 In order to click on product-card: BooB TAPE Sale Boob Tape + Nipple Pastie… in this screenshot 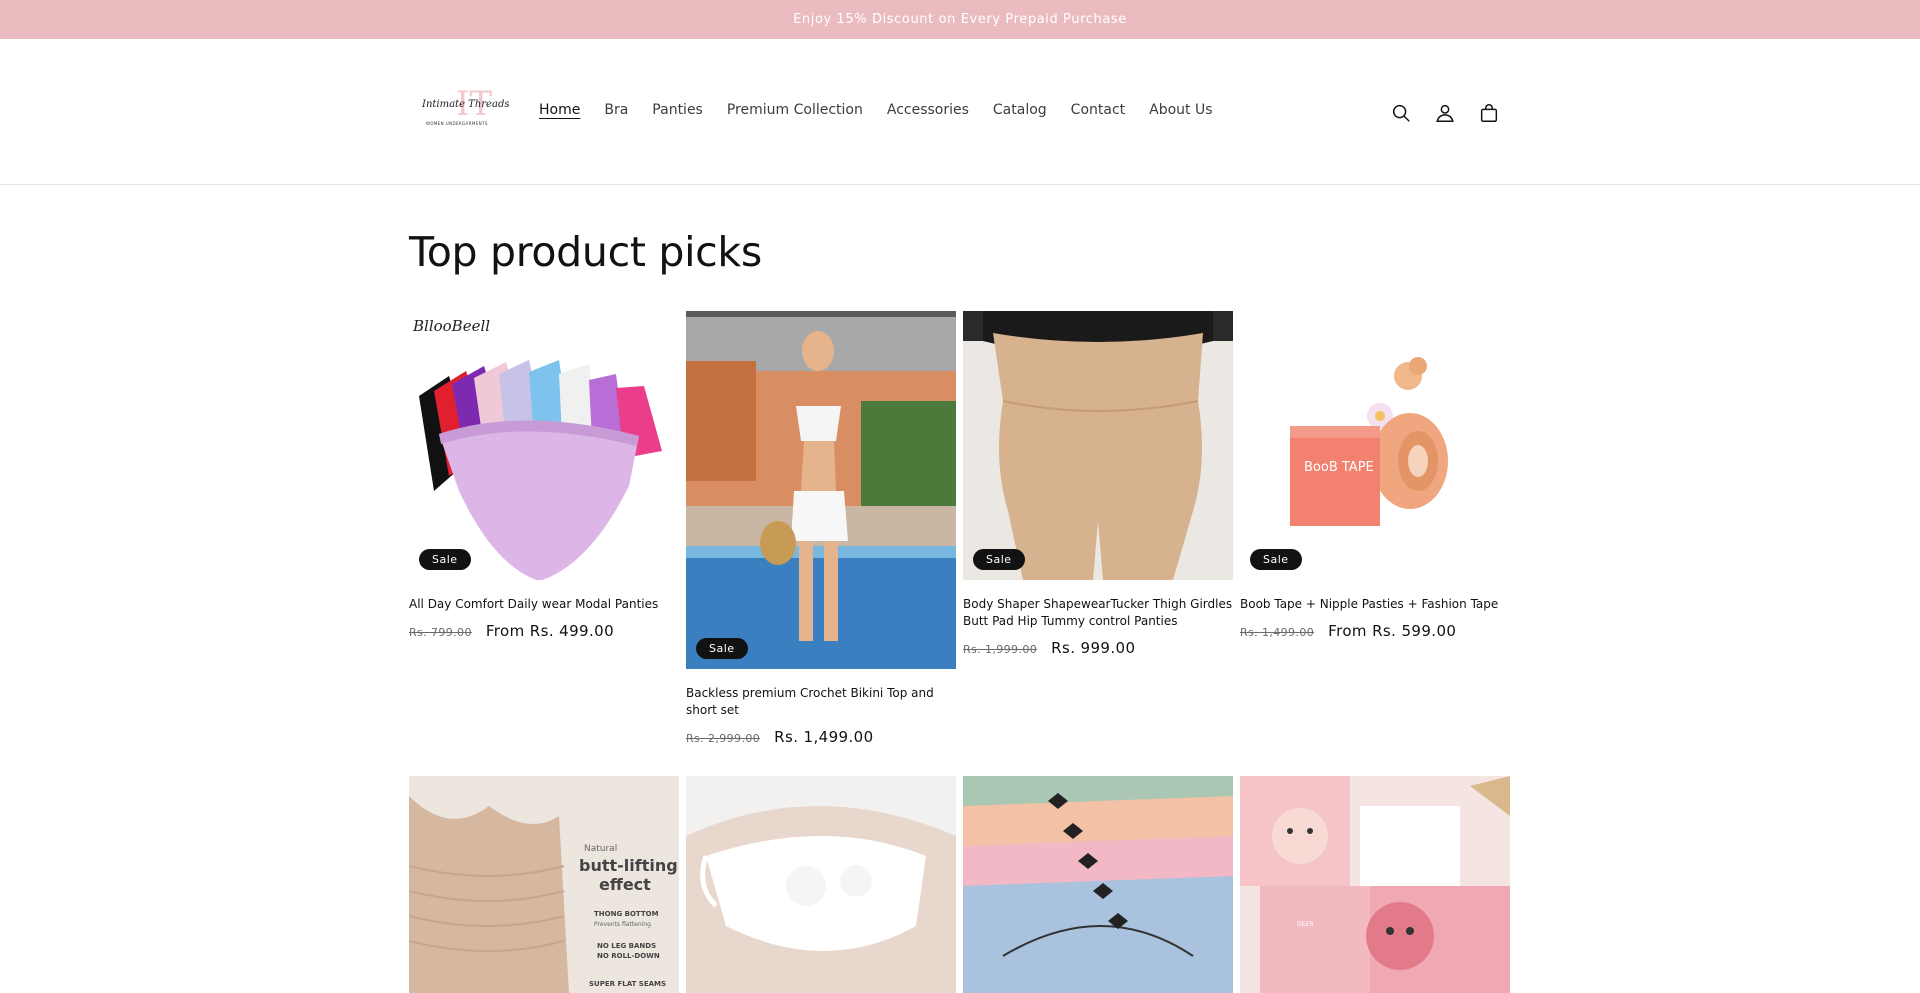, I will do `click(1375, 475)`.